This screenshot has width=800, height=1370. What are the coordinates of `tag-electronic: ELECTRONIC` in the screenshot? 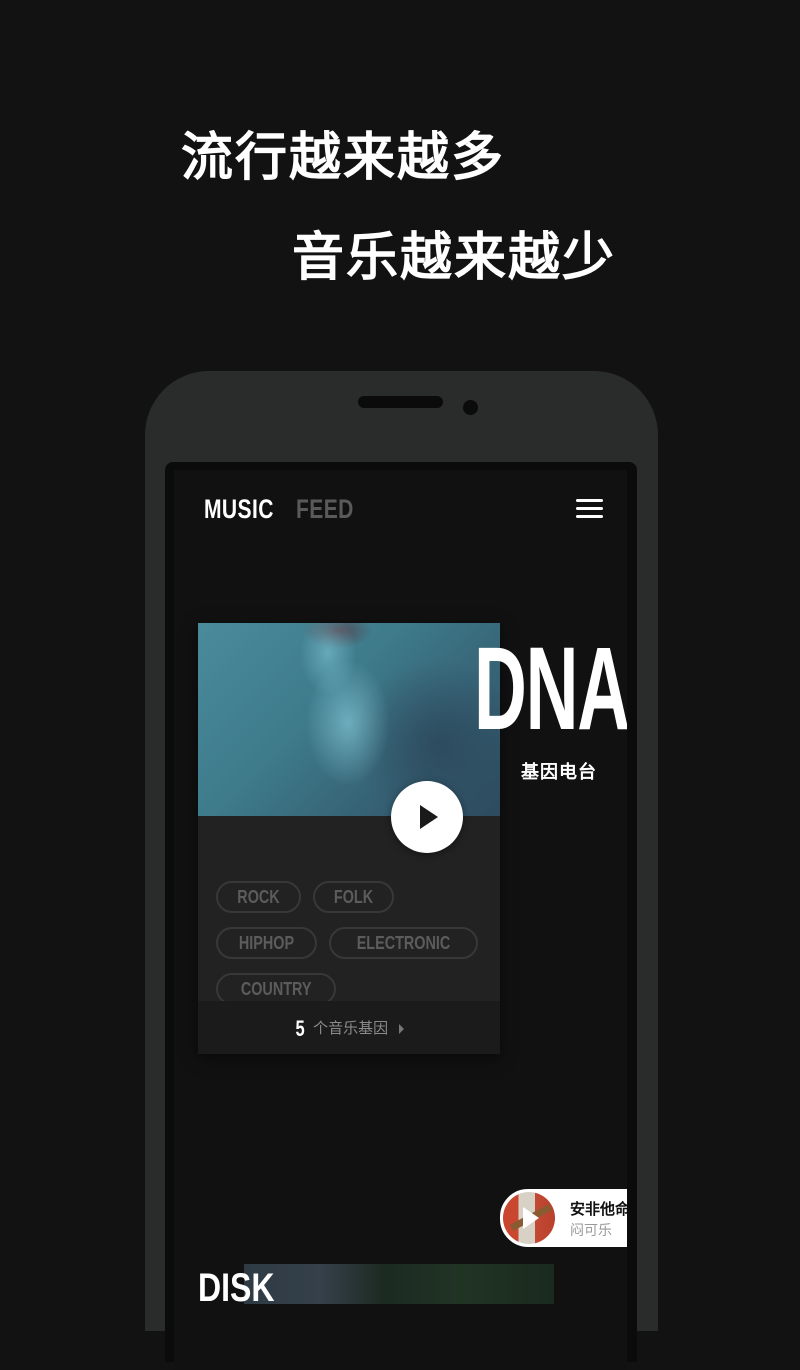 It's located at (404, 943).